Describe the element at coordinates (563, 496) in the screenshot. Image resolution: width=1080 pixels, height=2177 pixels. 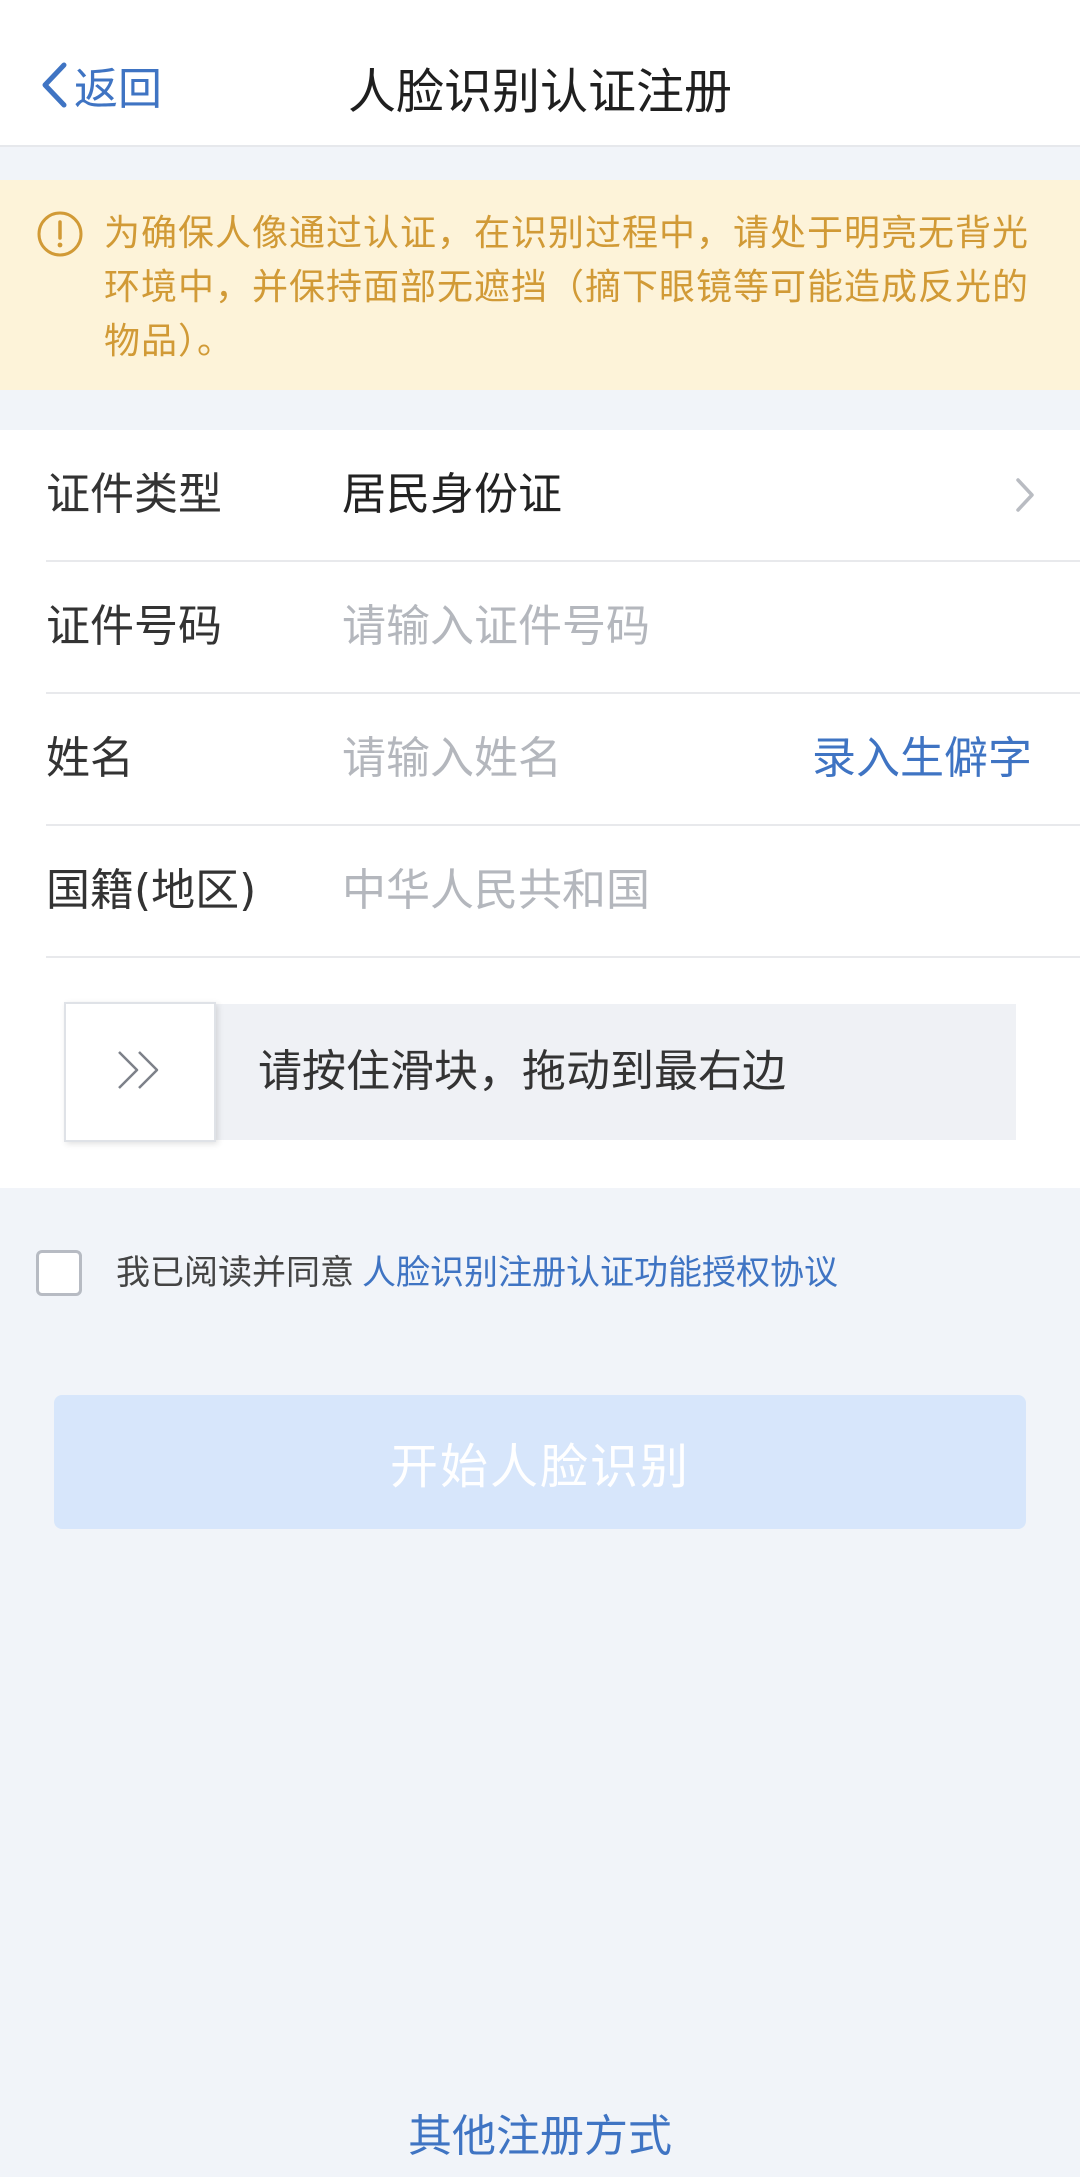
I see `id-type-row: 证件类型 居民身份证` at that location.